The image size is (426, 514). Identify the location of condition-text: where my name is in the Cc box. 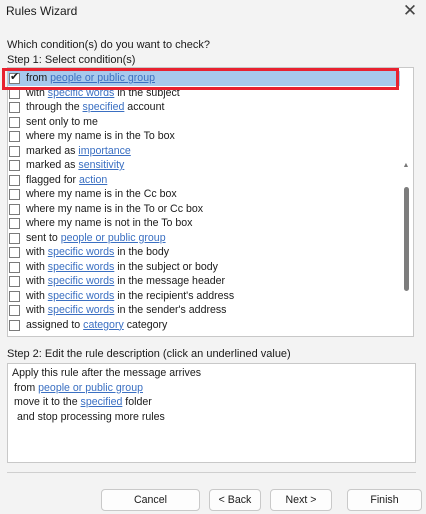
(101, 194).